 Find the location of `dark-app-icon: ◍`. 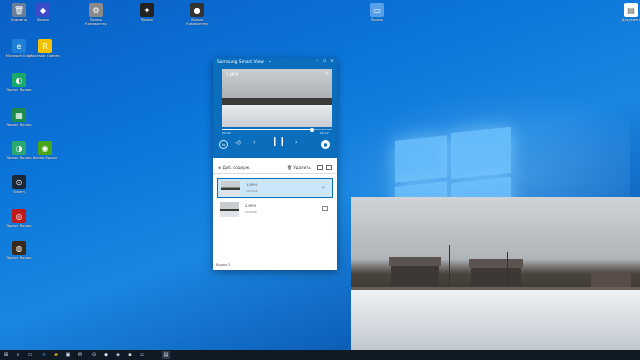

dark-app-icon: ◍ is located at coordinates (19, 248).